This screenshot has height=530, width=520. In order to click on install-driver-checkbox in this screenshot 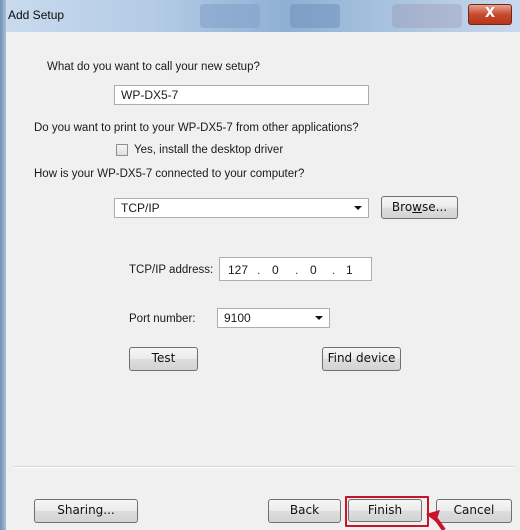, I will do `click(122, 150)`.